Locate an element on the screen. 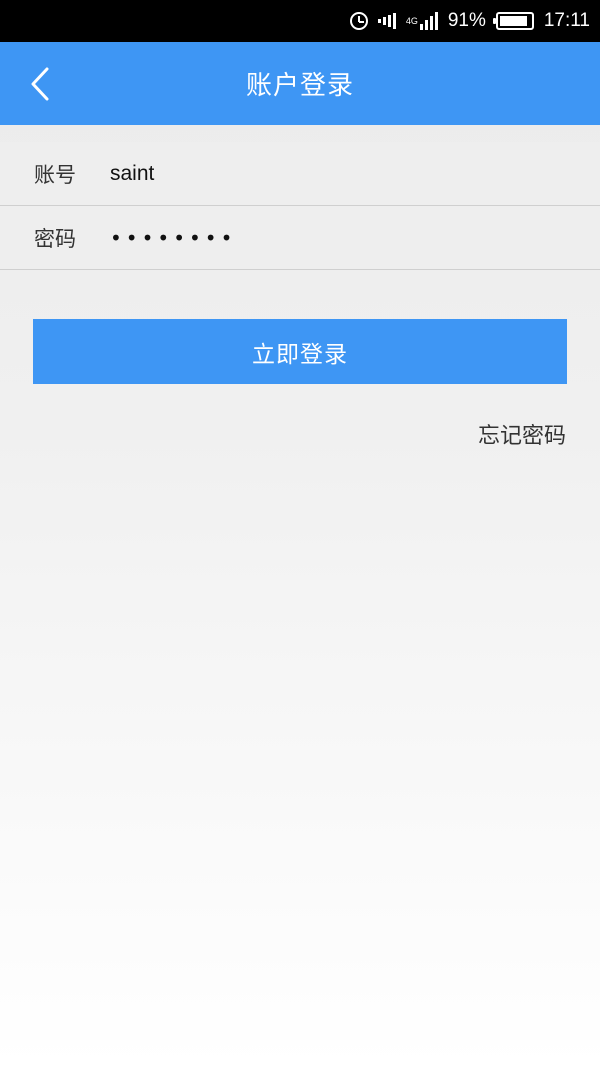 The height and width of the screenshot is (1067, 600). battery-percent: 91% is located at coordinates (466, 20).